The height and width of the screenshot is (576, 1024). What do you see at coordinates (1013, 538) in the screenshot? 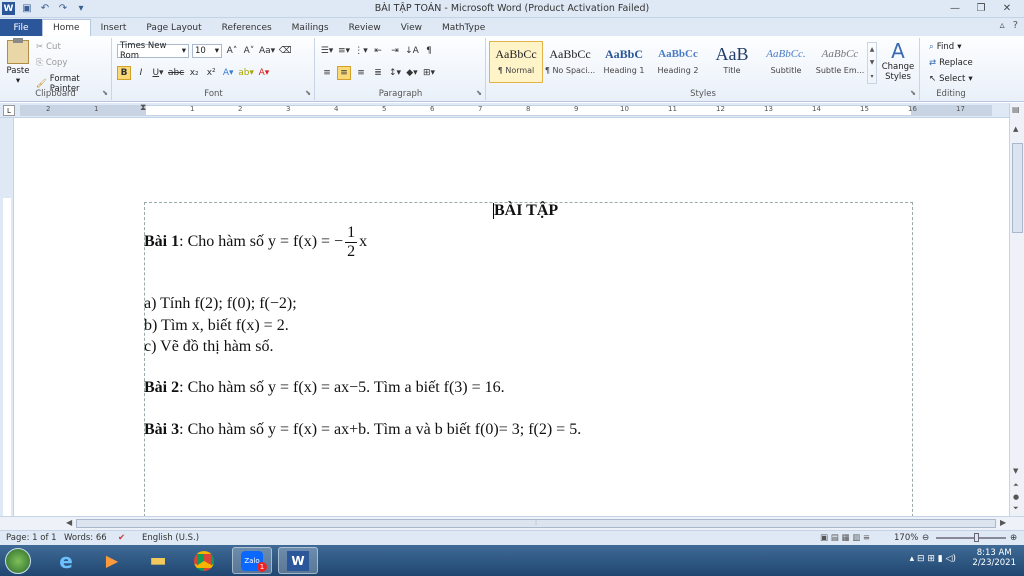
I see `zoom-in-icon: ⊕` at bounding box center [1013, 538].